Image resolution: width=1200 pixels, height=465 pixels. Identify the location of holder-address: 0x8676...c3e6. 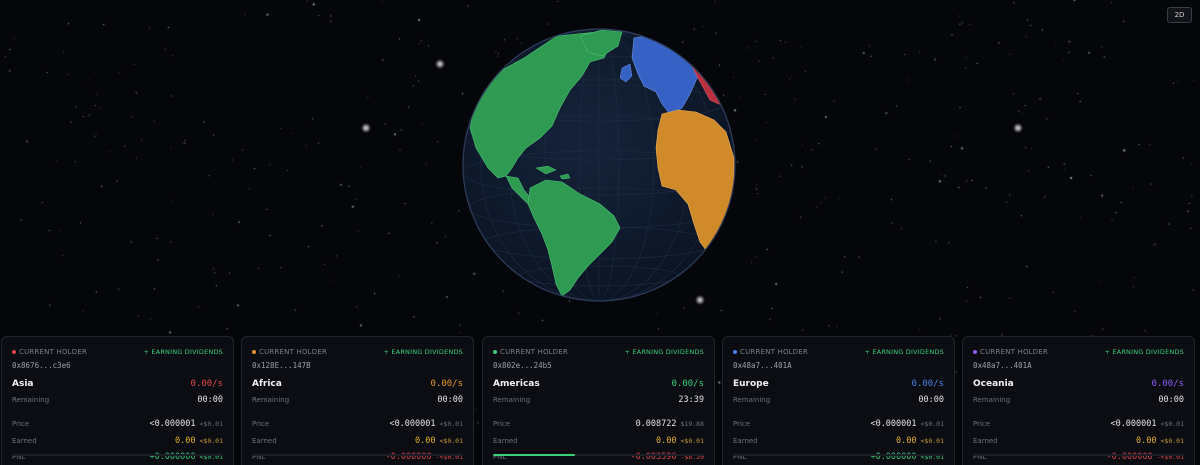
(117, 366).